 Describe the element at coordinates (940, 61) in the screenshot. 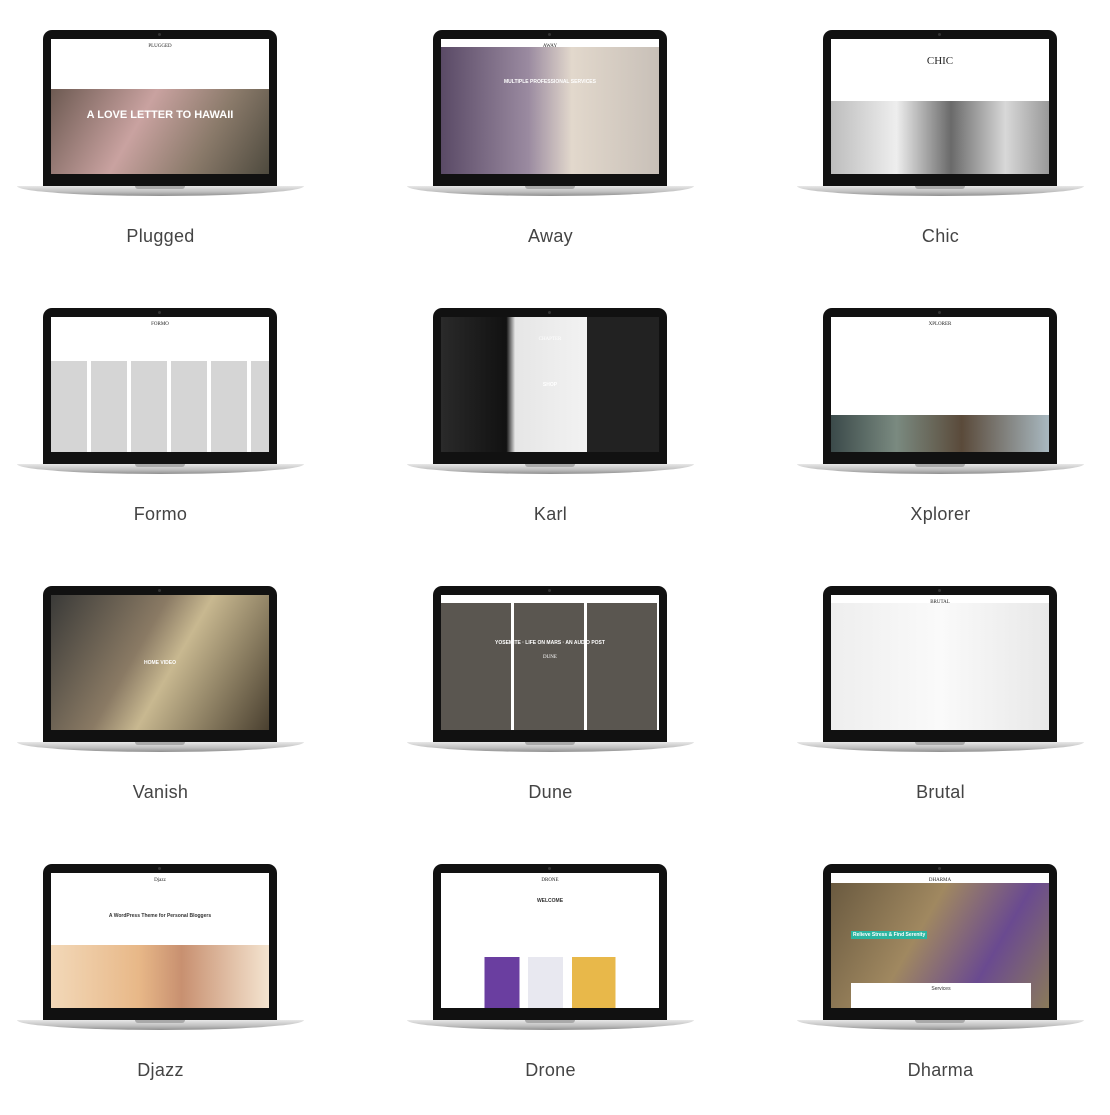

I see `preview-site-title: CHIC` at that location.